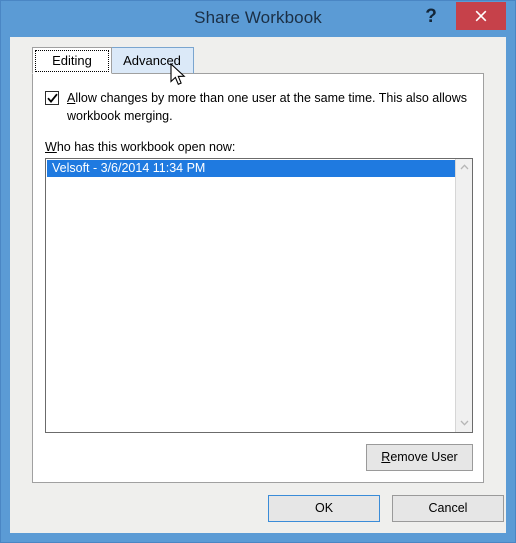 The width and height of the screenshot is (516, 543). Describe the element at coordinates (51, 147) in the screenshot. I see `user-list-label-accelerator: W` at that location.